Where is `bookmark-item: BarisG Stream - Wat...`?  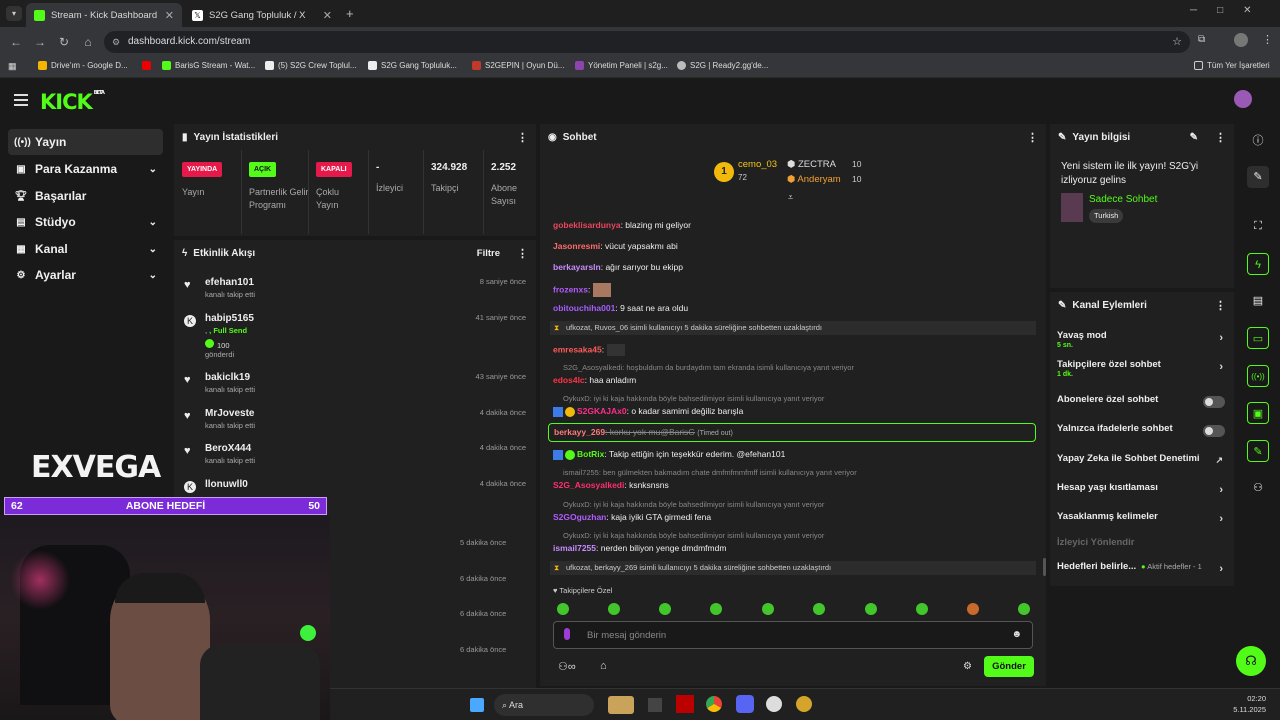
bookmark-item: BarisG Stream - Wat... is located at coordinates (208, 65).